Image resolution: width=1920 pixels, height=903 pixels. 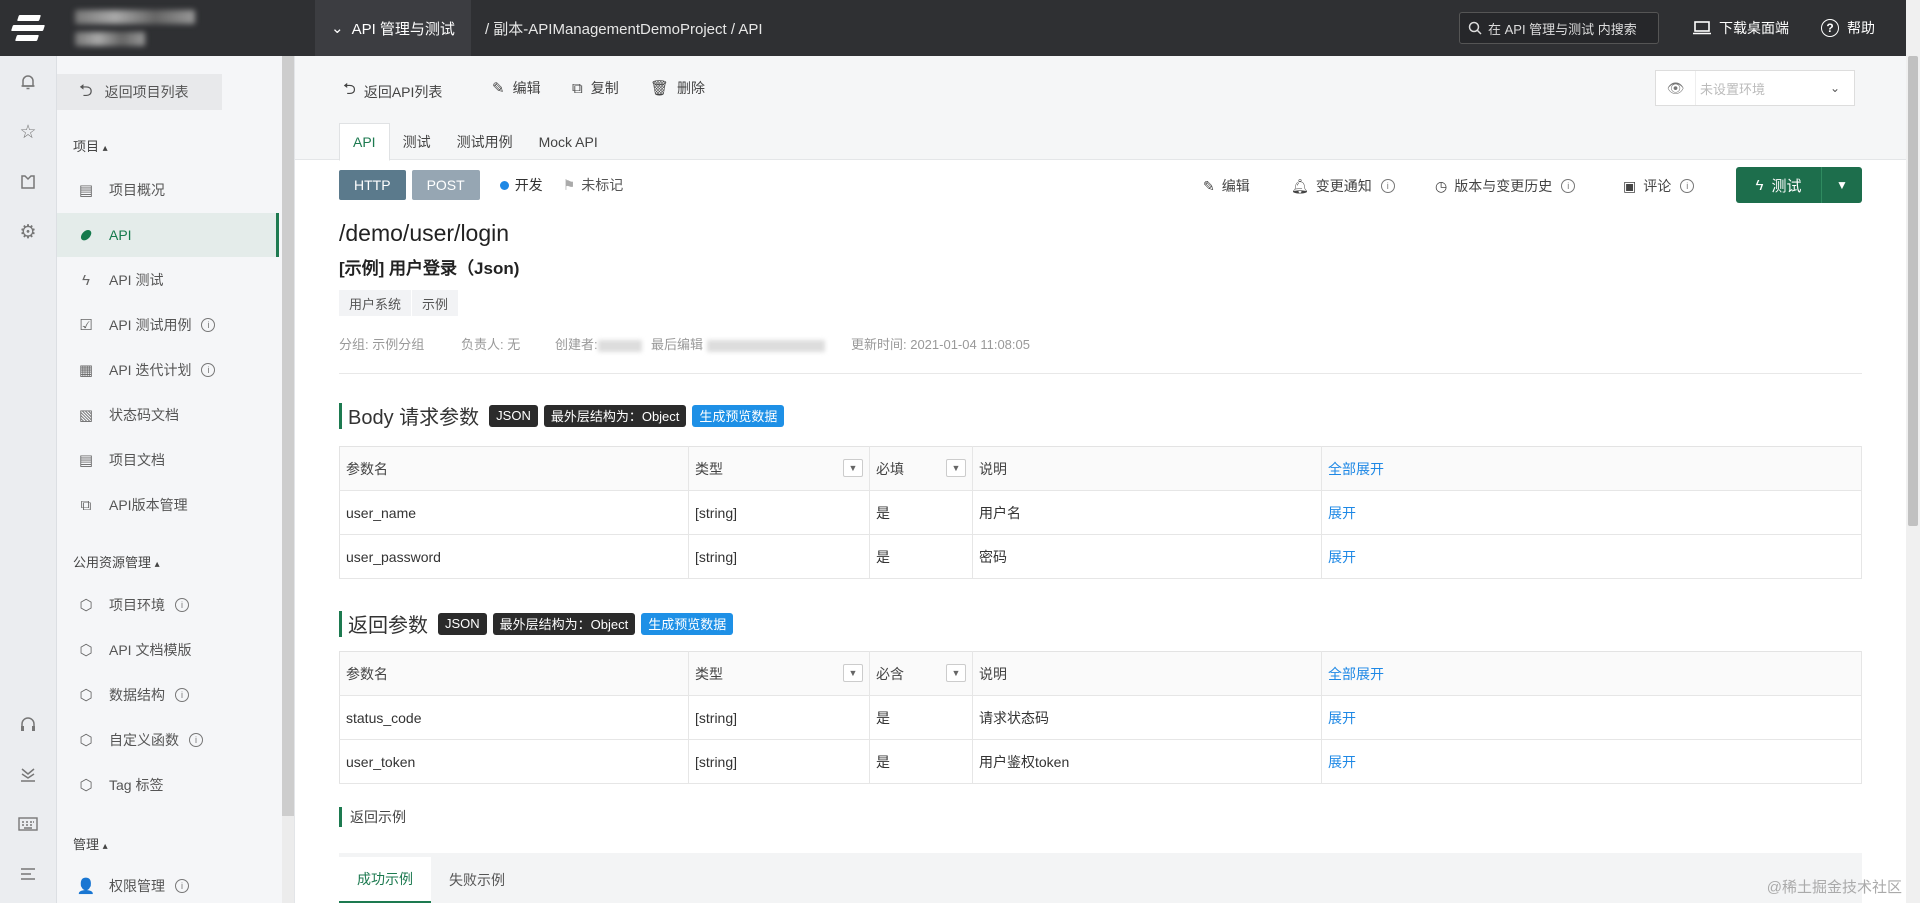 I want to click on section-public-resources: 公用资源管理 ▴, so click(x=116, y=561).